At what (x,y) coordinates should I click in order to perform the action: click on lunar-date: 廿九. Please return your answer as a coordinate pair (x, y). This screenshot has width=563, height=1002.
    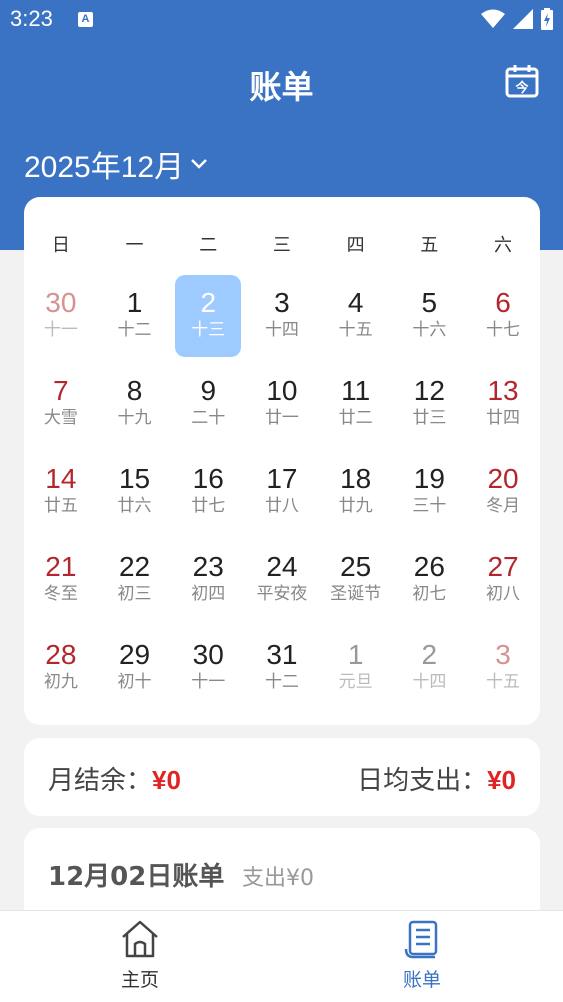
    Looking at the image, I should click on (355, 506).